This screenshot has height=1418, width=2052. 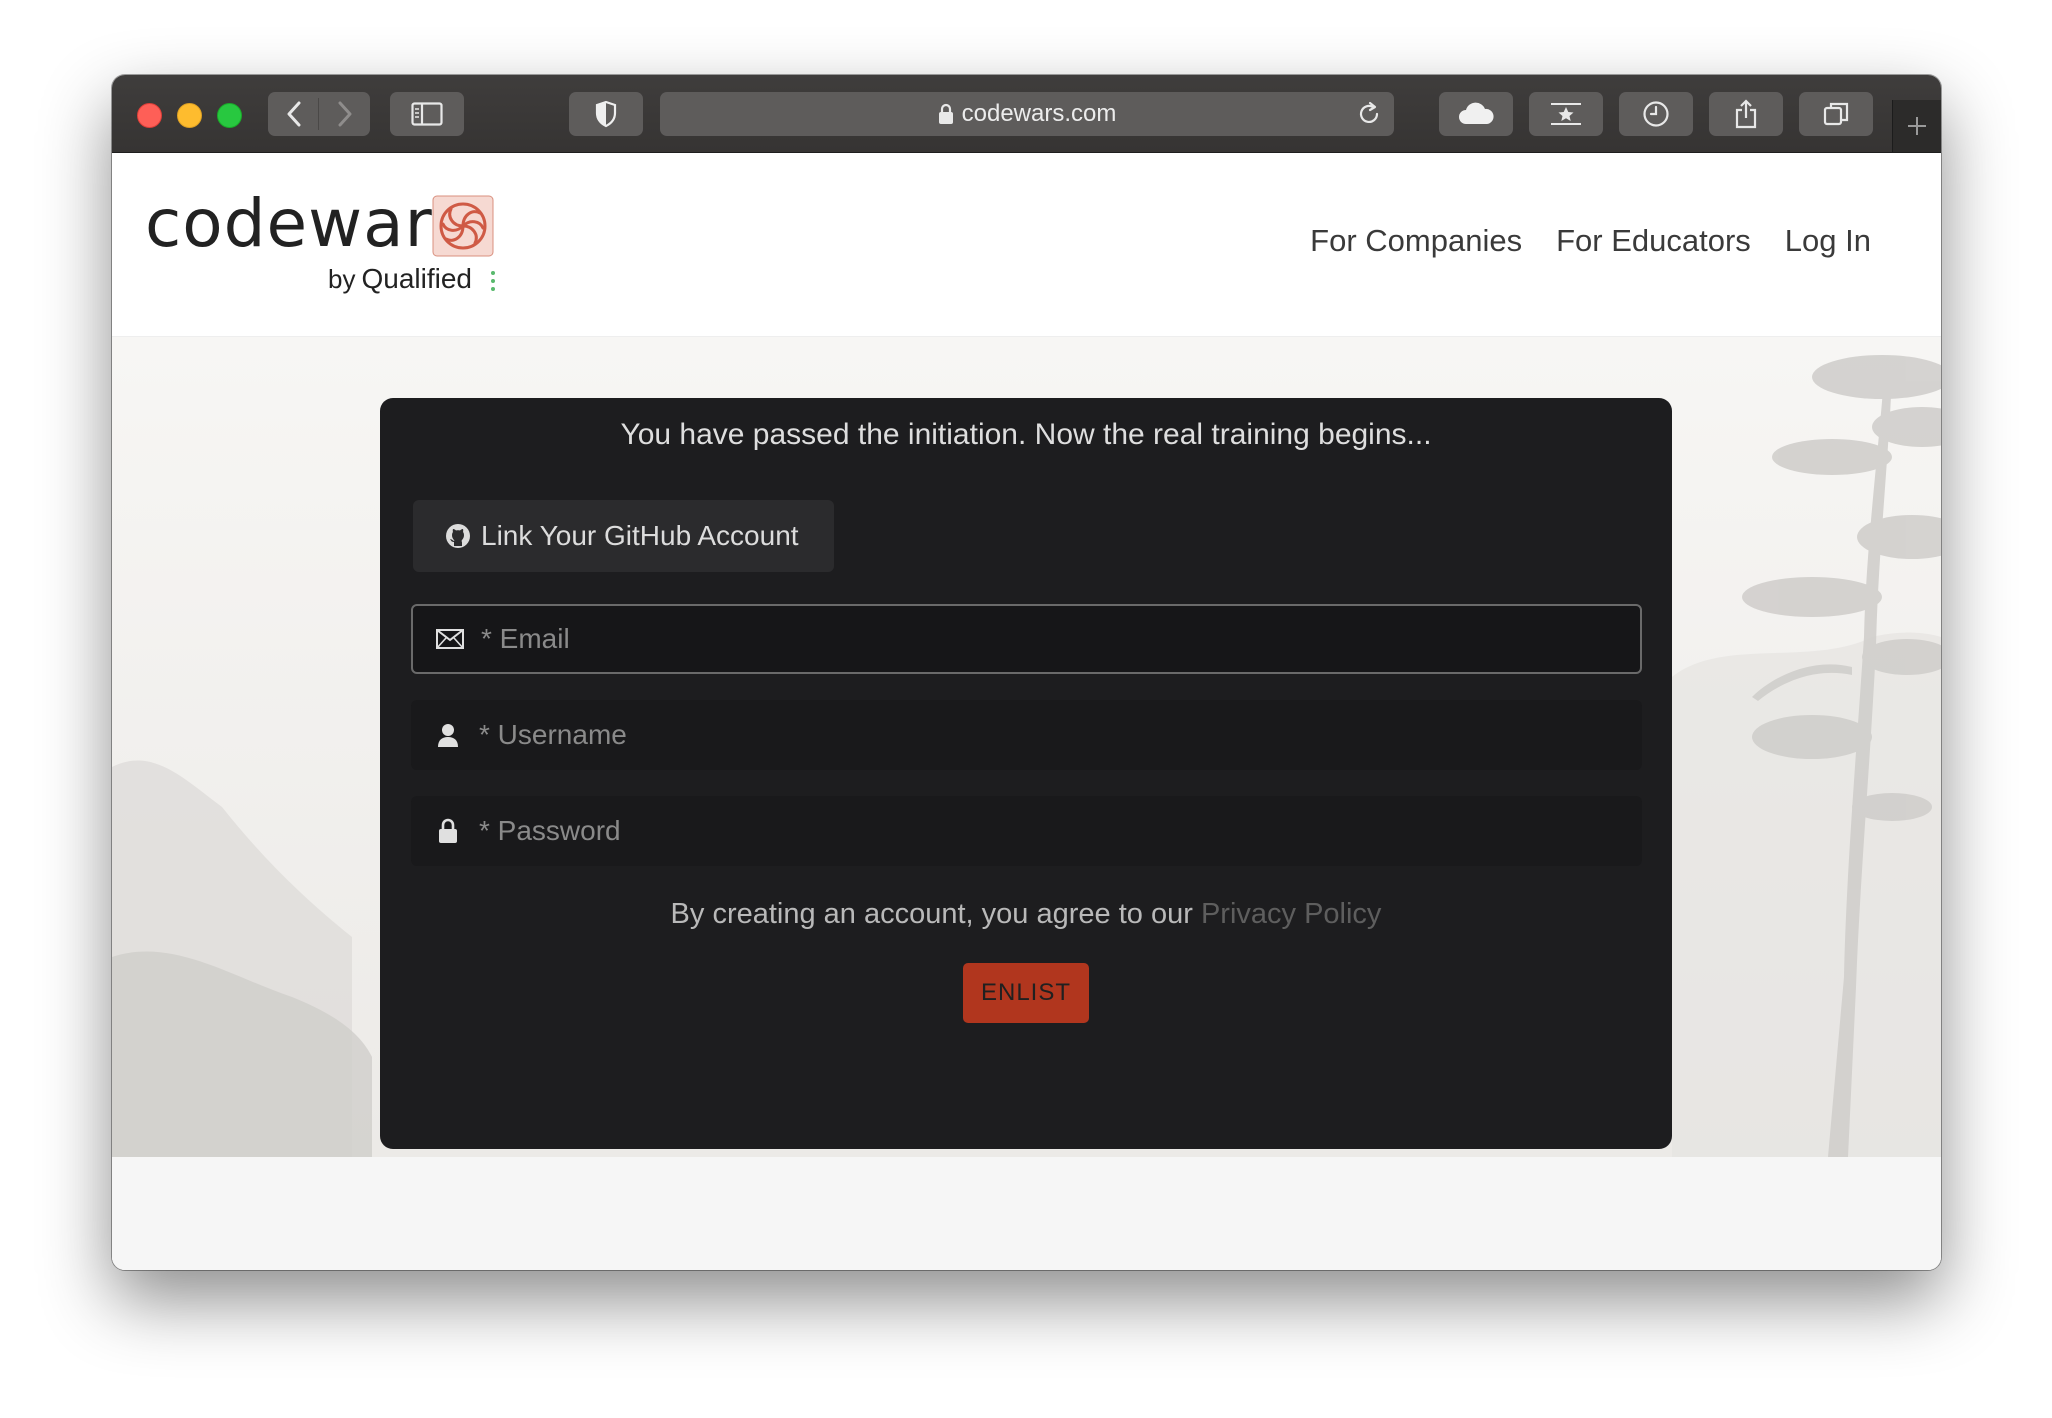 I want to click on top-navigation: For Companies For Educators Log In, so click(x=1590, y=241).